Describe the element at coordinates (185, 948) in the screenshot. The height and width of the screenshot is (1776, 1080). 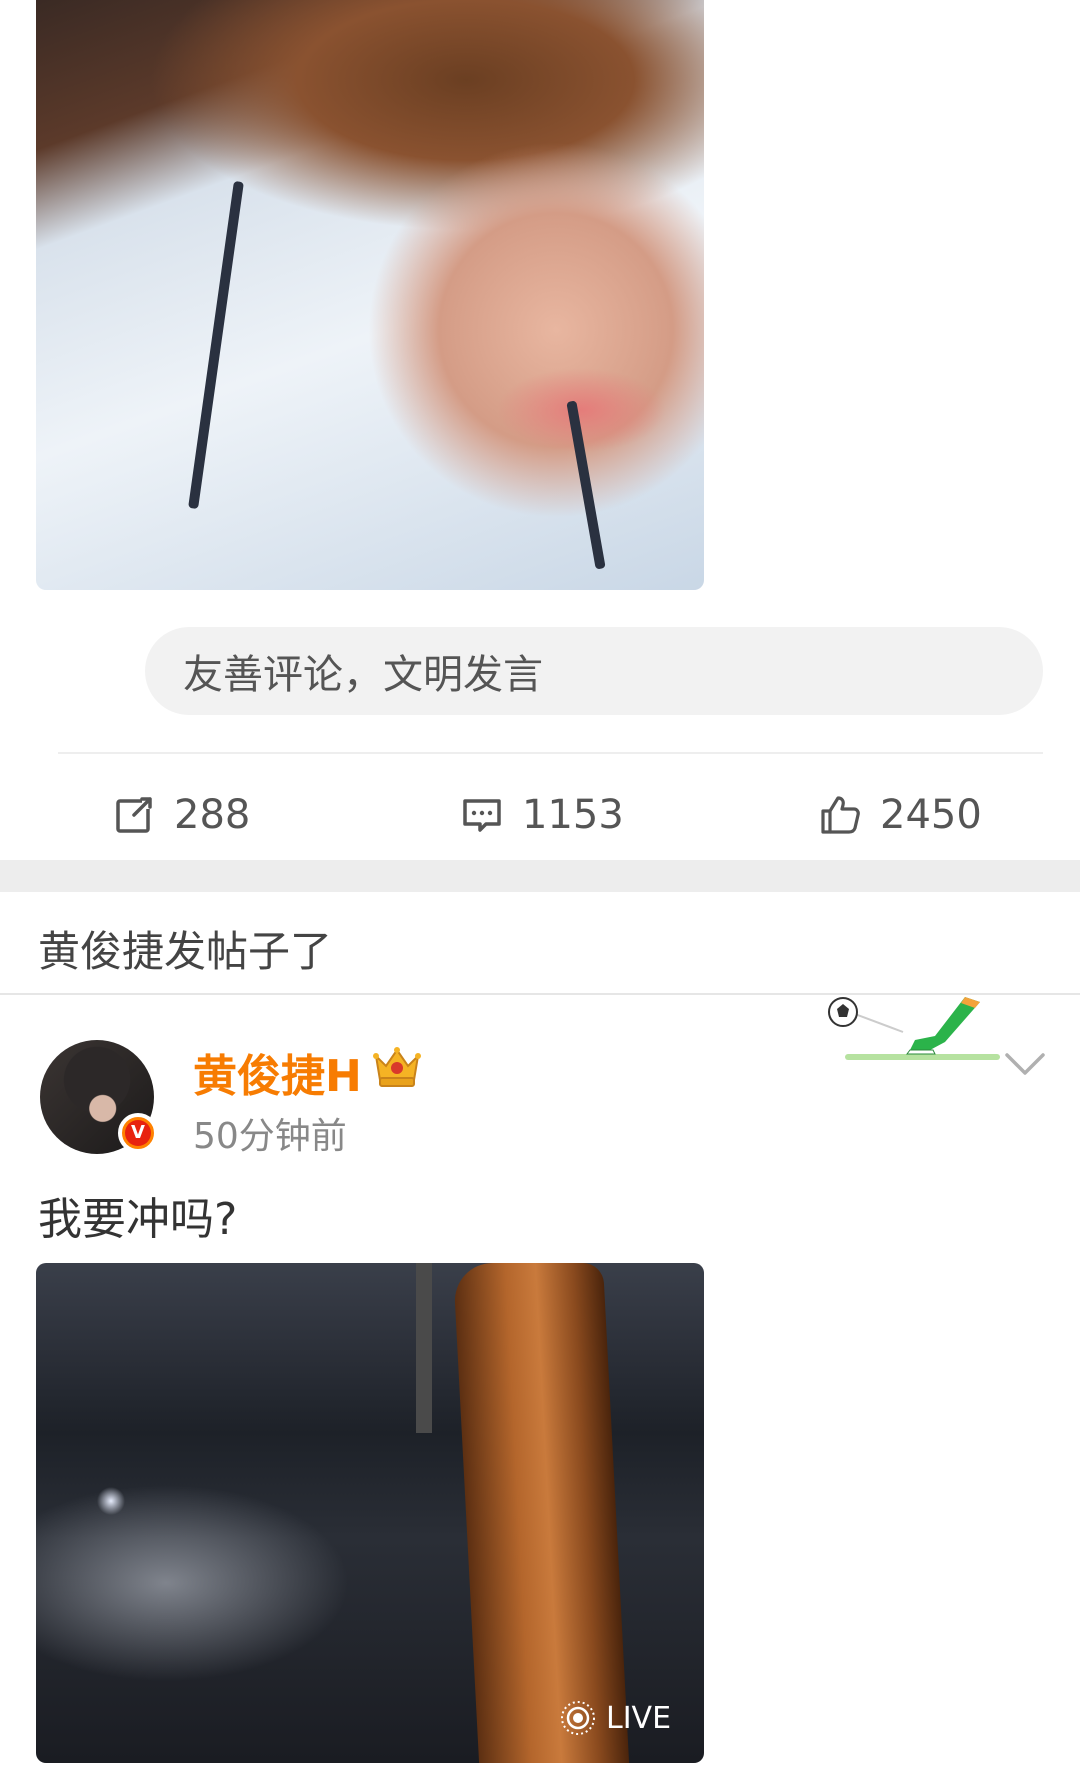
I see `feed-topic-title: 黄俊捷发帖子了` at that location.